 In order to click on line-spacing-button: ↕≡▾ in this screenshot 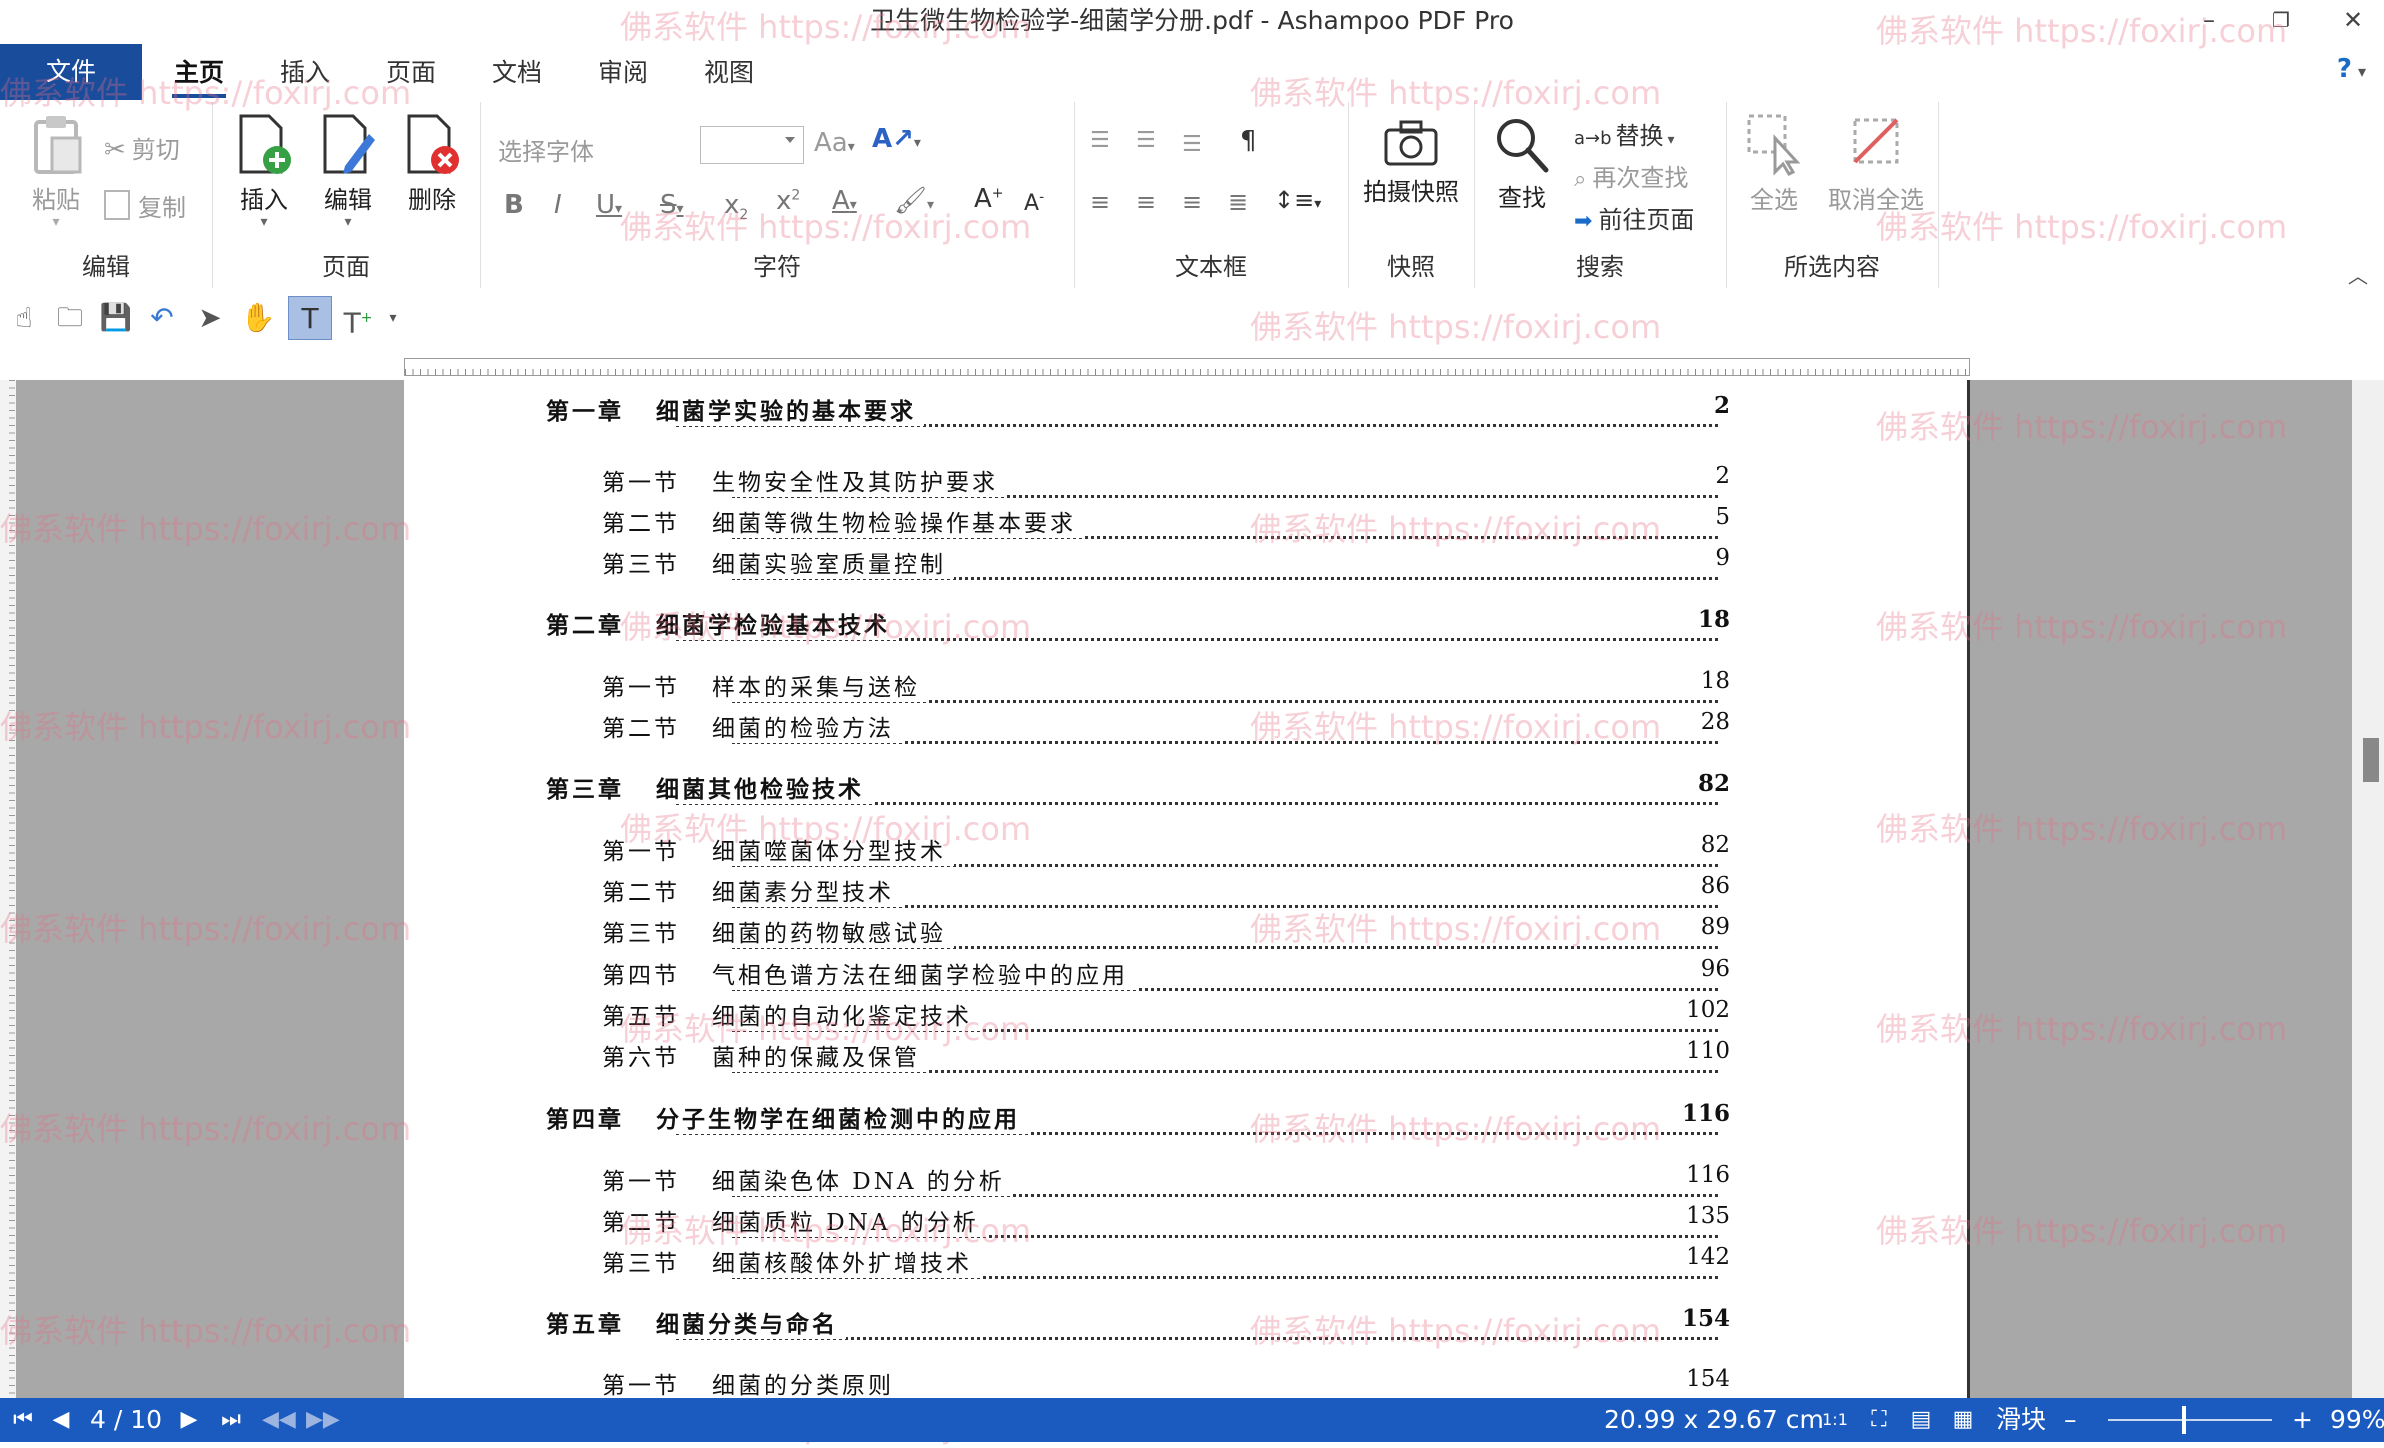, I will do `click(1297, 200)`.